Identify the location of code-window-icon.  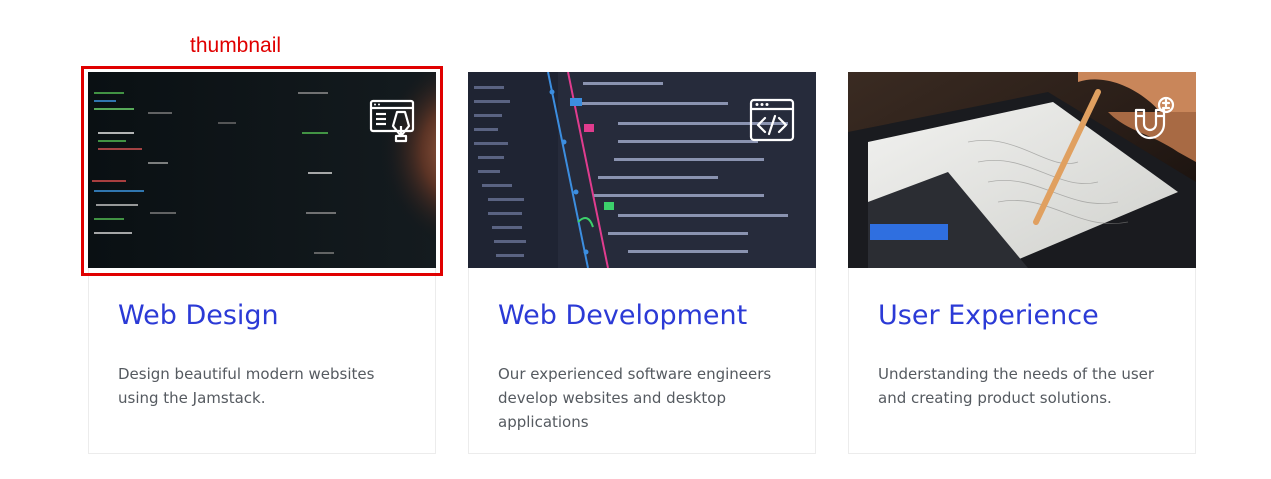
(772, 120).